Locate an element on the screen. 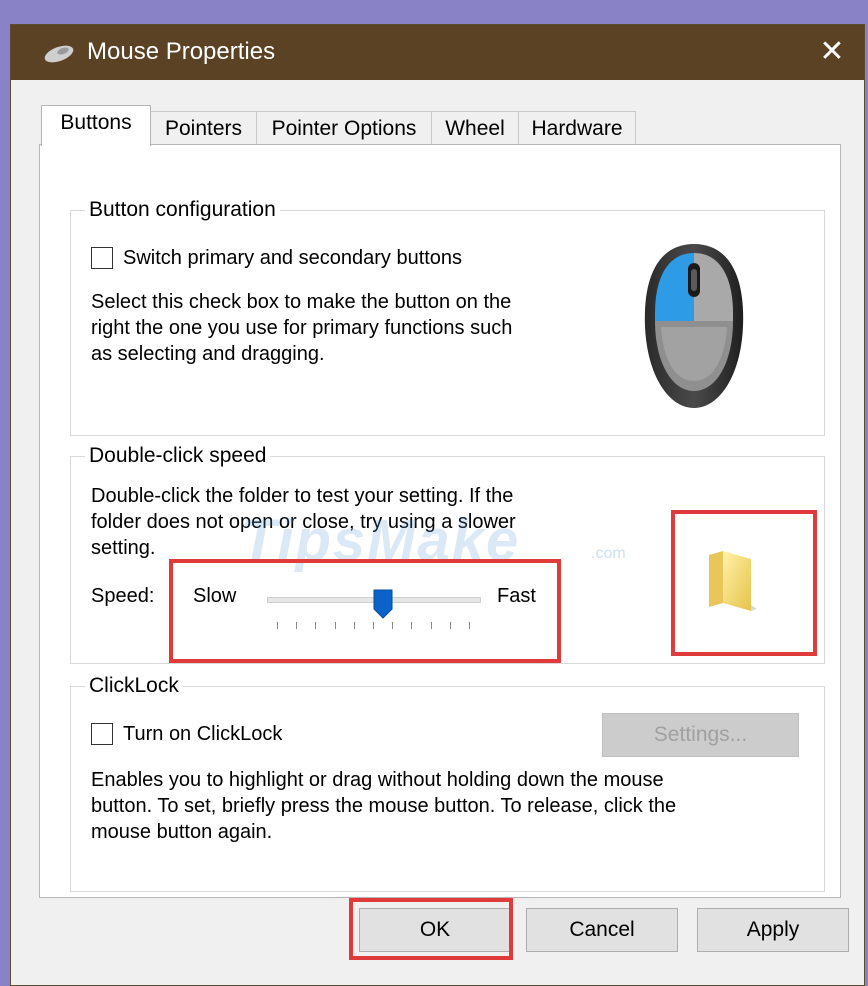  tab-label: Pointer Options is located at coordinates (344, 128).